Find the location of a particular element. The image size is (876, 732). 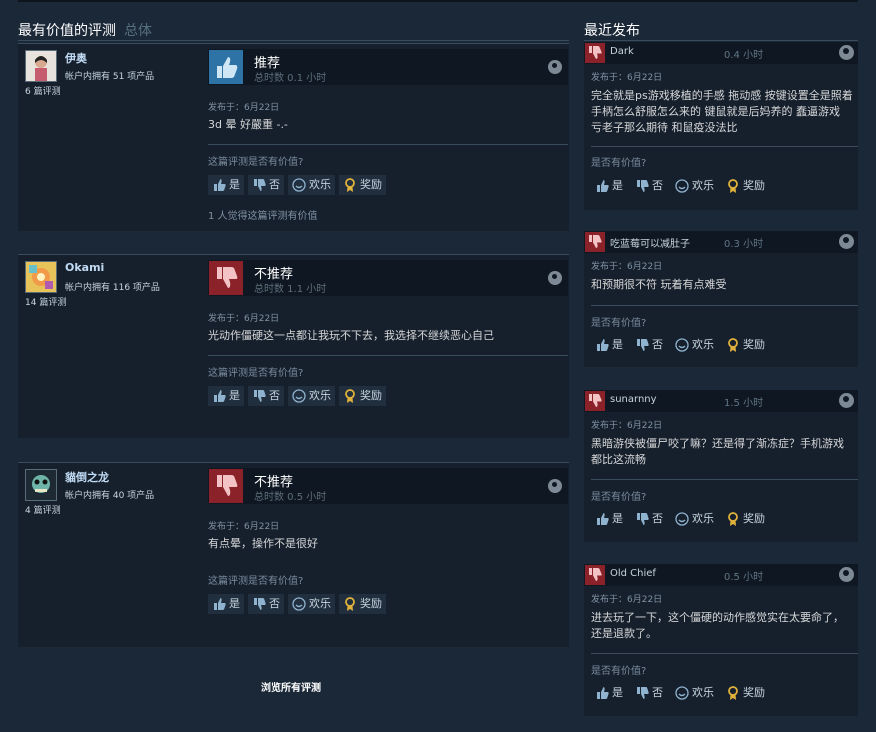

recent-vote-buttons: 是 否 欢乐 奖励 is located at coordinates (682, 693).